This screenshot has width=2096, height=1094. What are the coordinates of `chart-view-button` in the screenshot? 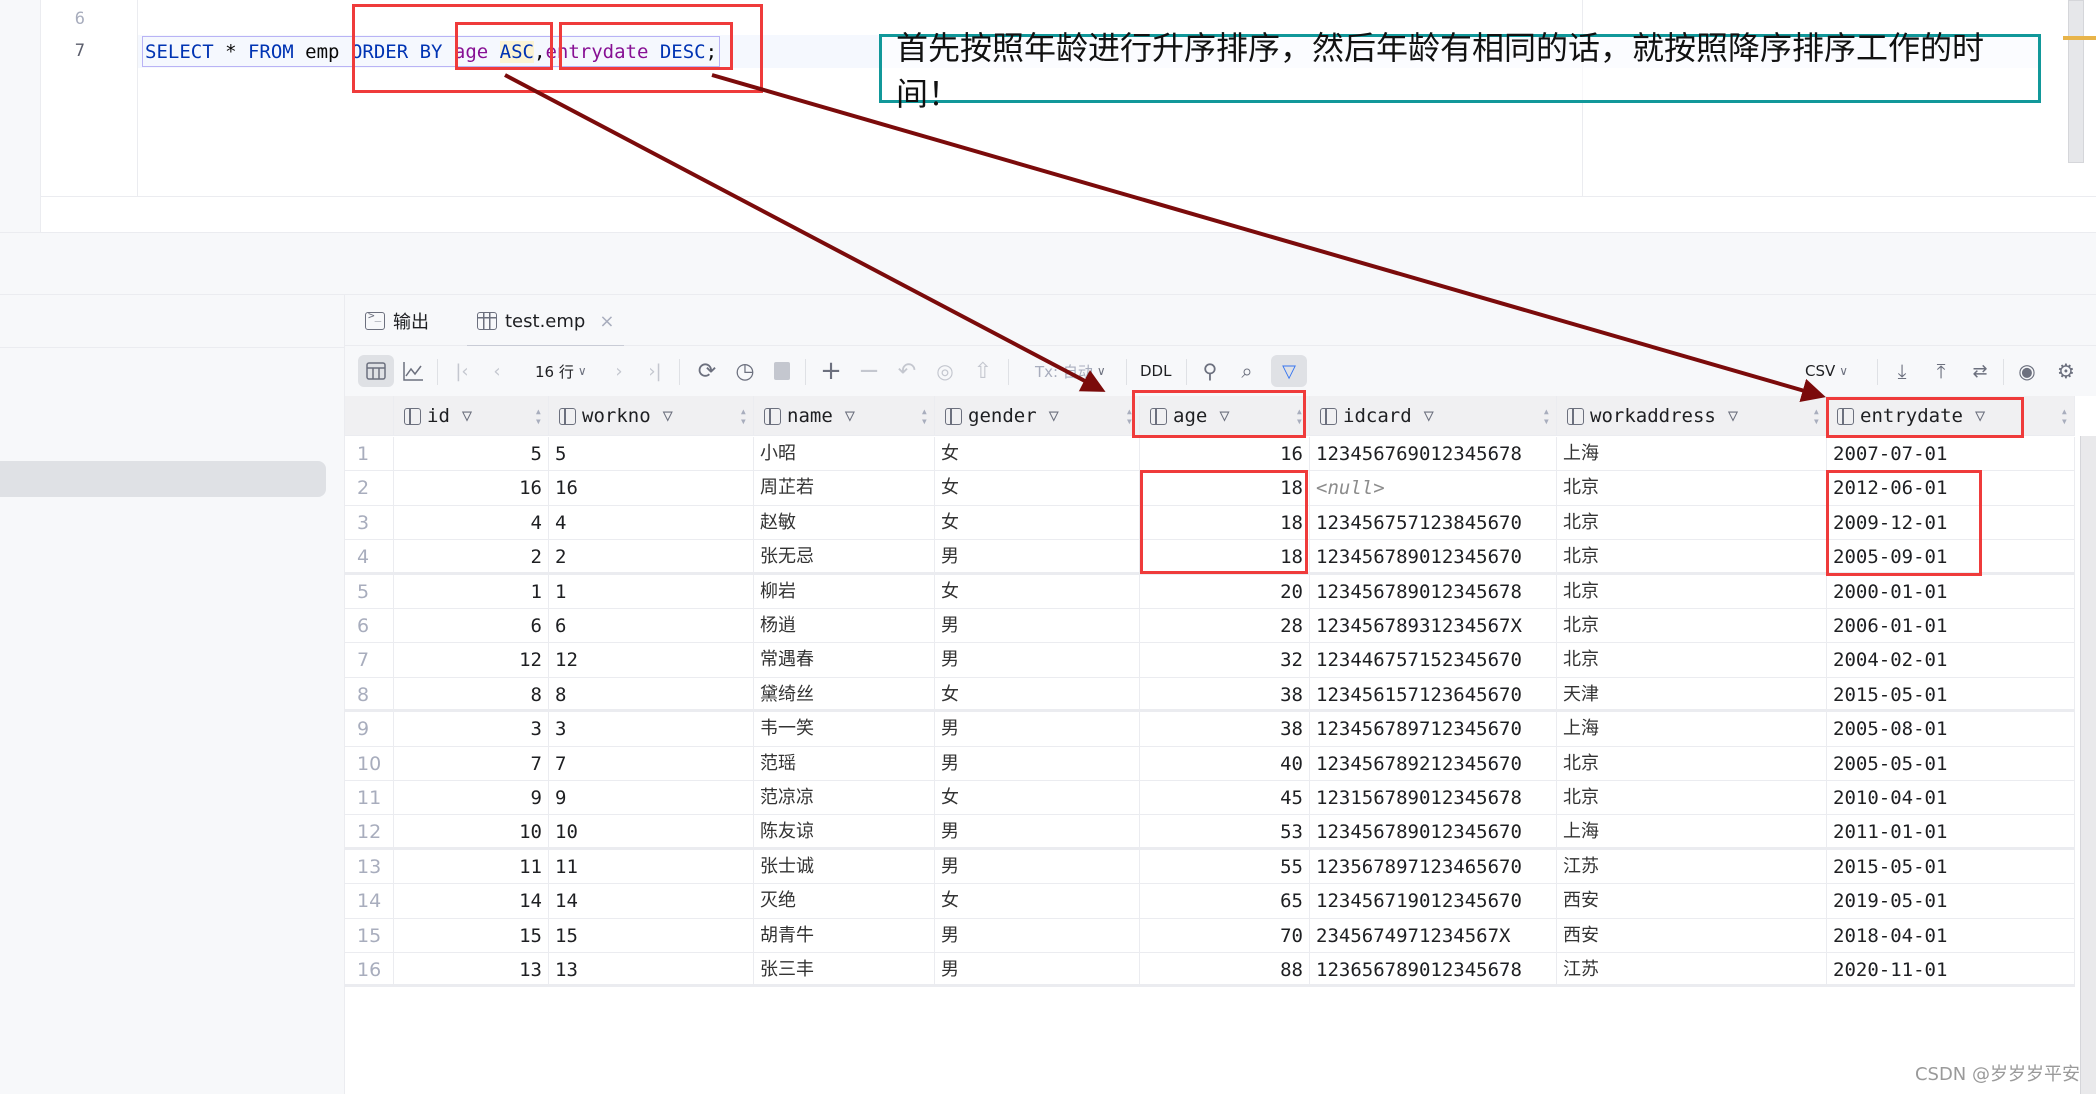 It's located at (413, 371).